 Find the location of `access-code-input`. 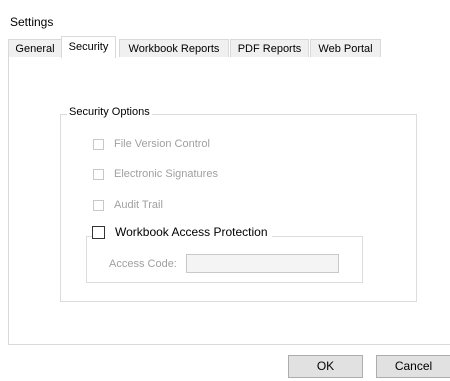

access-code-input is located at coordinates (262, 263).